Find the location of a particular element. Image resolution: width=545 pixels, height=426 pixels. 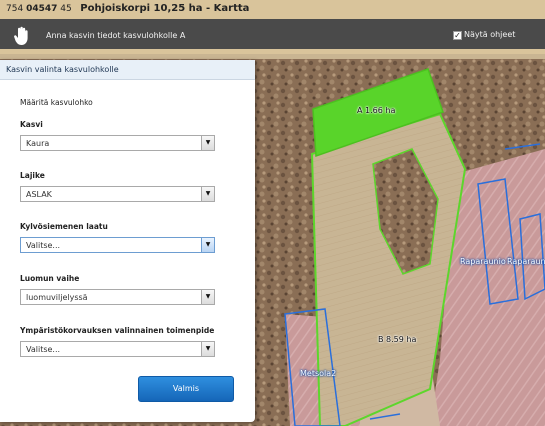

crop-select: Kaura ▼ is located at coordinates (117, 143).